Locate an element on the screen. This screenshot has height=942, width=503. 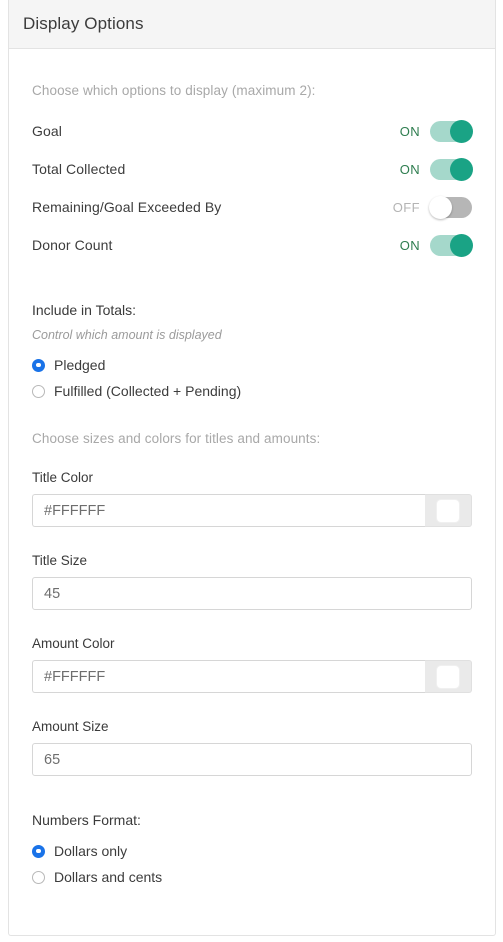
amount-color-swatch-button is located at coordinates (448, 676).